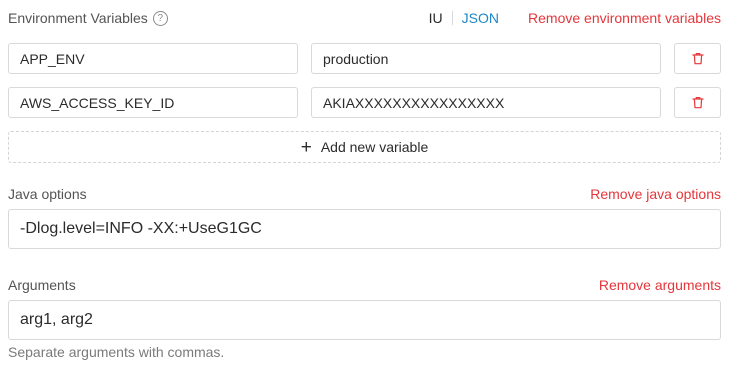 This screenshot has height=369, width=735. Describe the element at coordinates (153, 102) in the screenshot. I see `env-key-input: AWS_ACCESS_KEY_ID` at that location.